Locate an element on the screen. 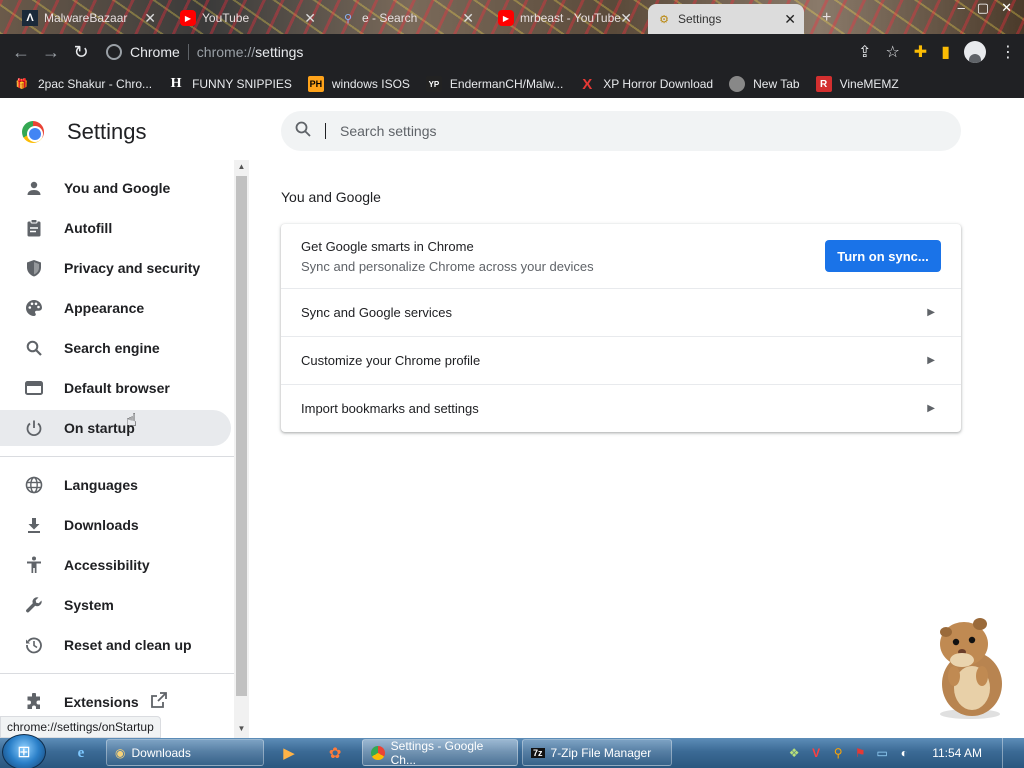 The width and height of the screenshot is (1024, 768). arrow-left-icon: ← is located at coordinates (21, 51).